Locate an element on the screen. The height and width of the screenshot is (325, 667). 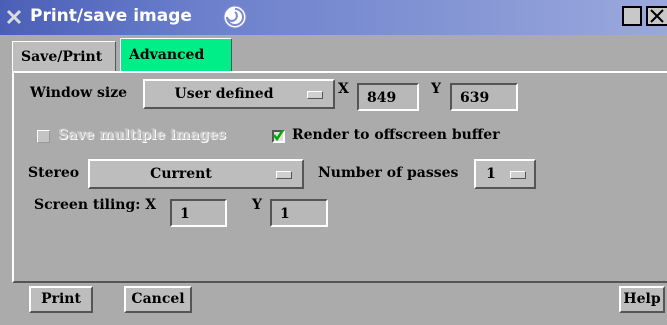
close-icon is located at coordinates (657, 16).